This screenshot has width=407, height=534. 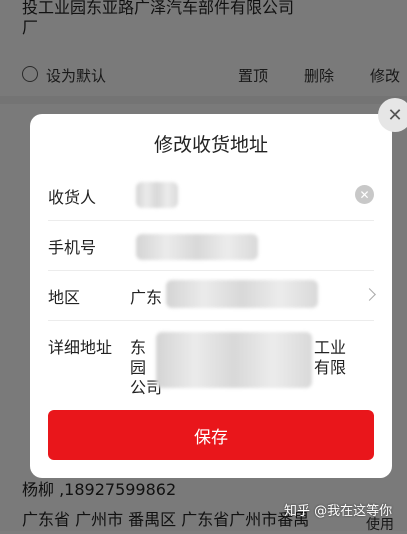 I want to click on detail-address-redacted, so click(x=234, y=360).